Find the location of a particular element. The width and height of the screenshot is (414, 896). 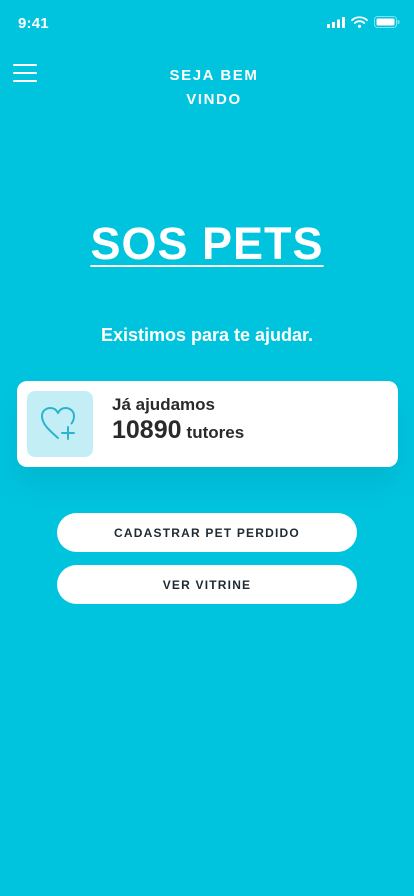

brand-title: SOS PETS is located at coordinates (207, 243).